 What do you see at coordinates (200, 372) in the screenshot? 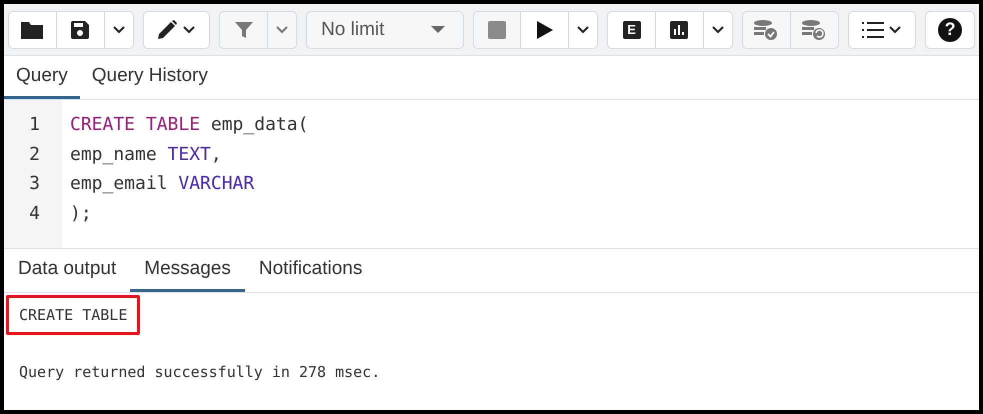
I see `message-text: Query returned successfully in 278 msec.` at bounding box center [200, 372].